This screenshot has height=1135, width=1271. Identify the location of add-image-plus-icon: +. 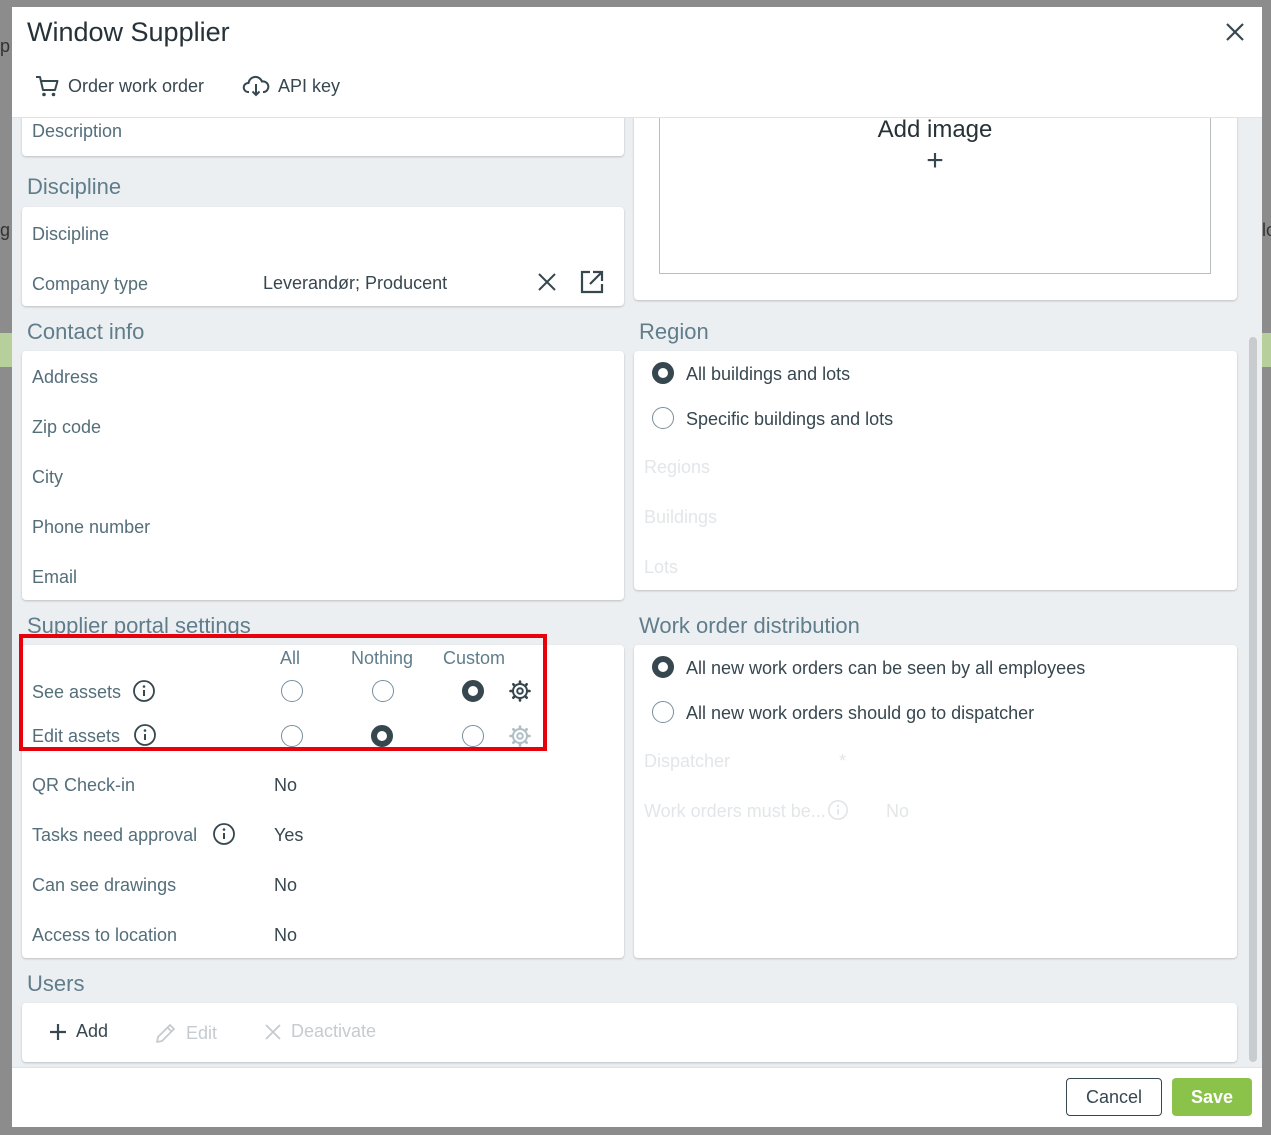
(935, 160).